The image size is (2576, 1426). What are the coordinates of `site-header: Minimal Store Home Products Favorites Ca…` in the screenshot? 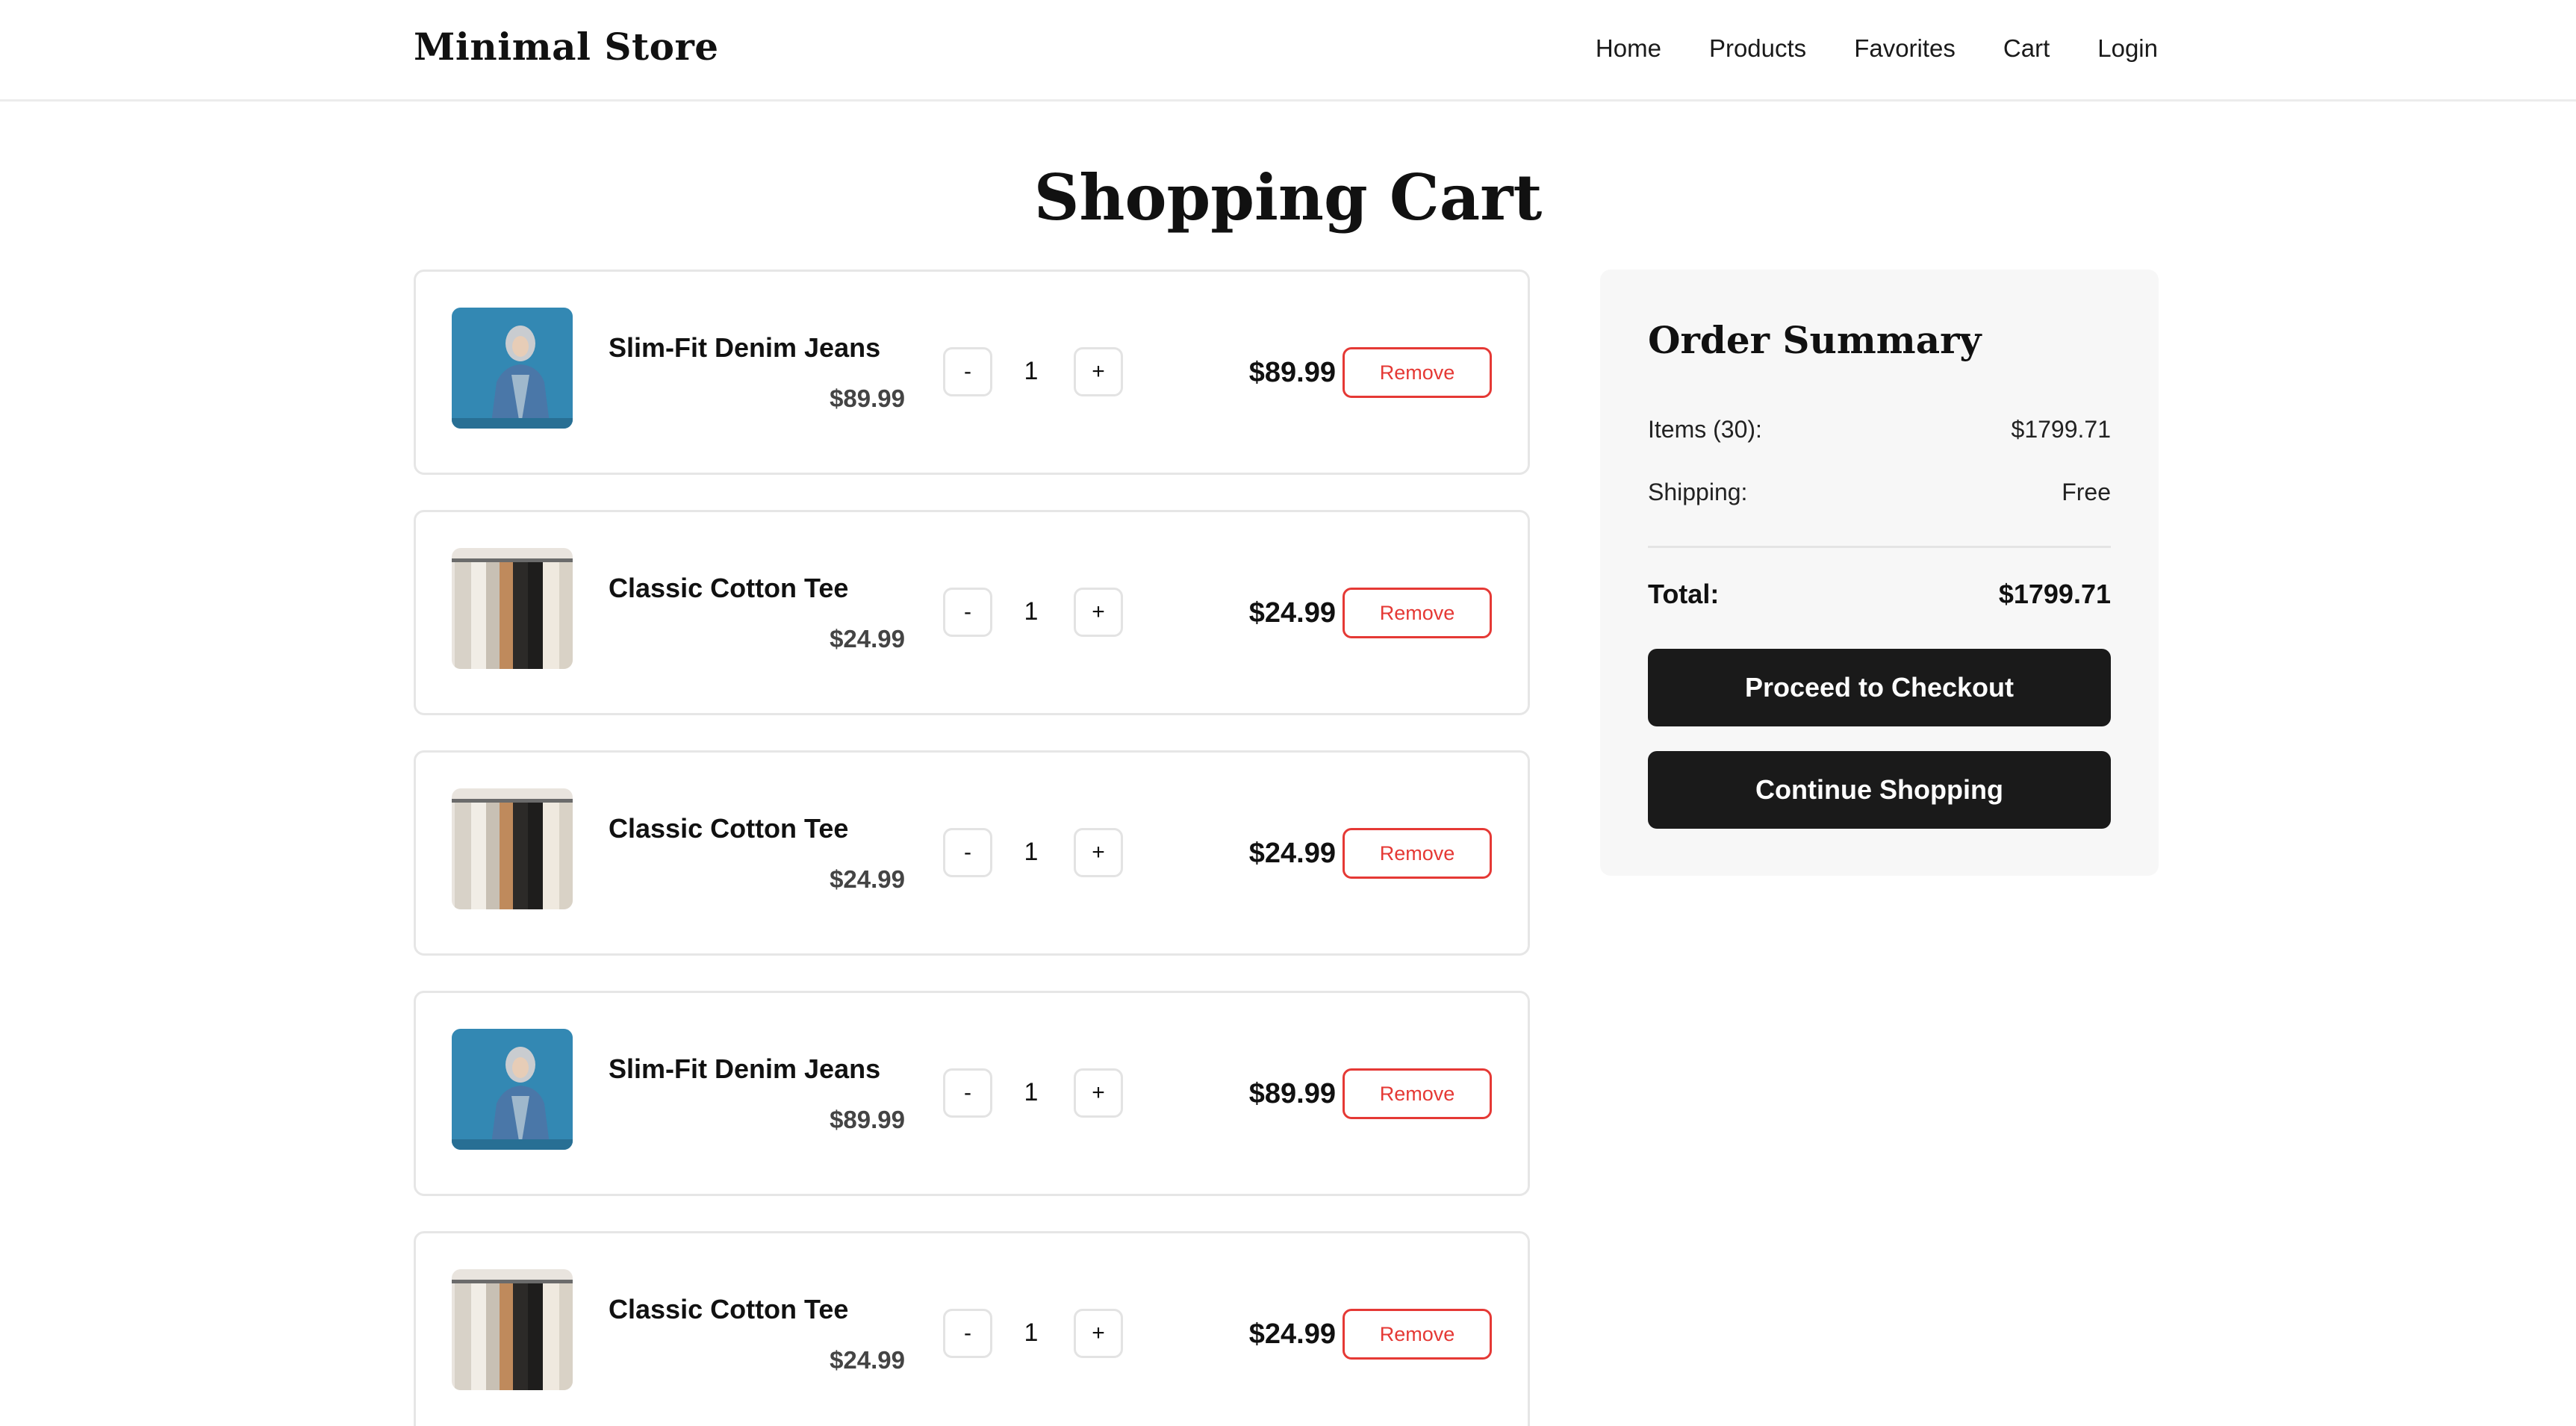 It's located at (1288, 51).